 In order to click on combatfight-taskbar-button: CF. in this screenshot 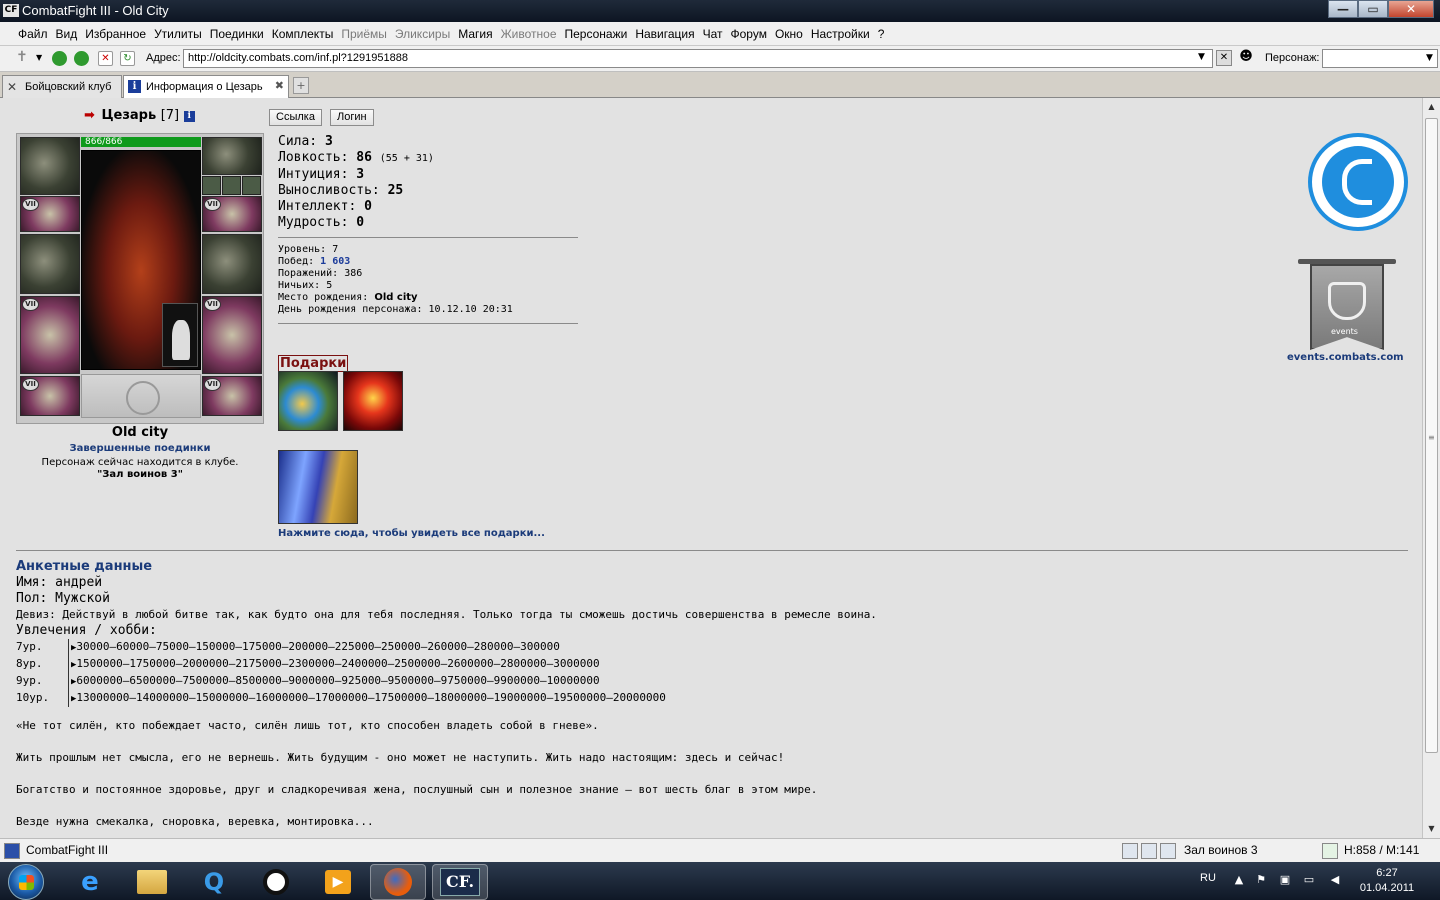, I will do `click(460, 882)`.